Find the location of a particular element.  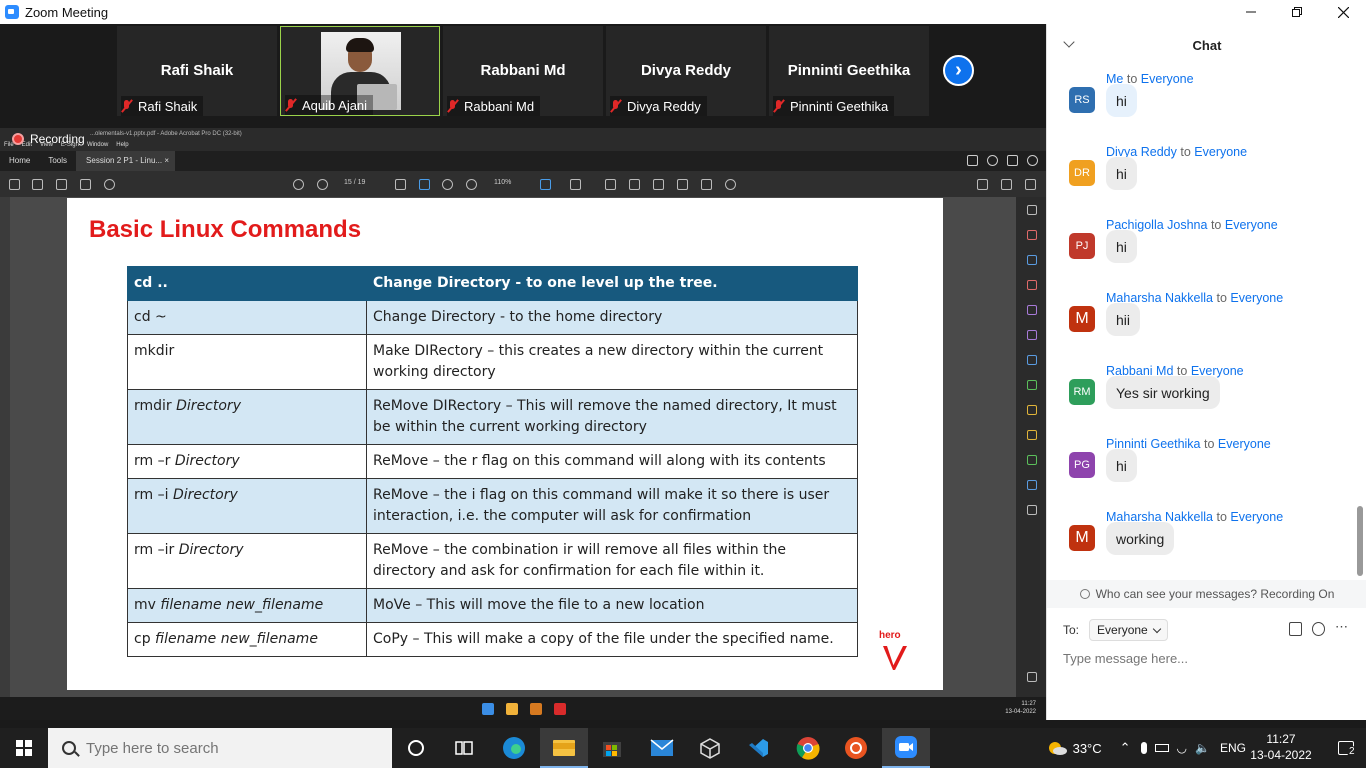

cortana-button is located at coordinates (416, 748).